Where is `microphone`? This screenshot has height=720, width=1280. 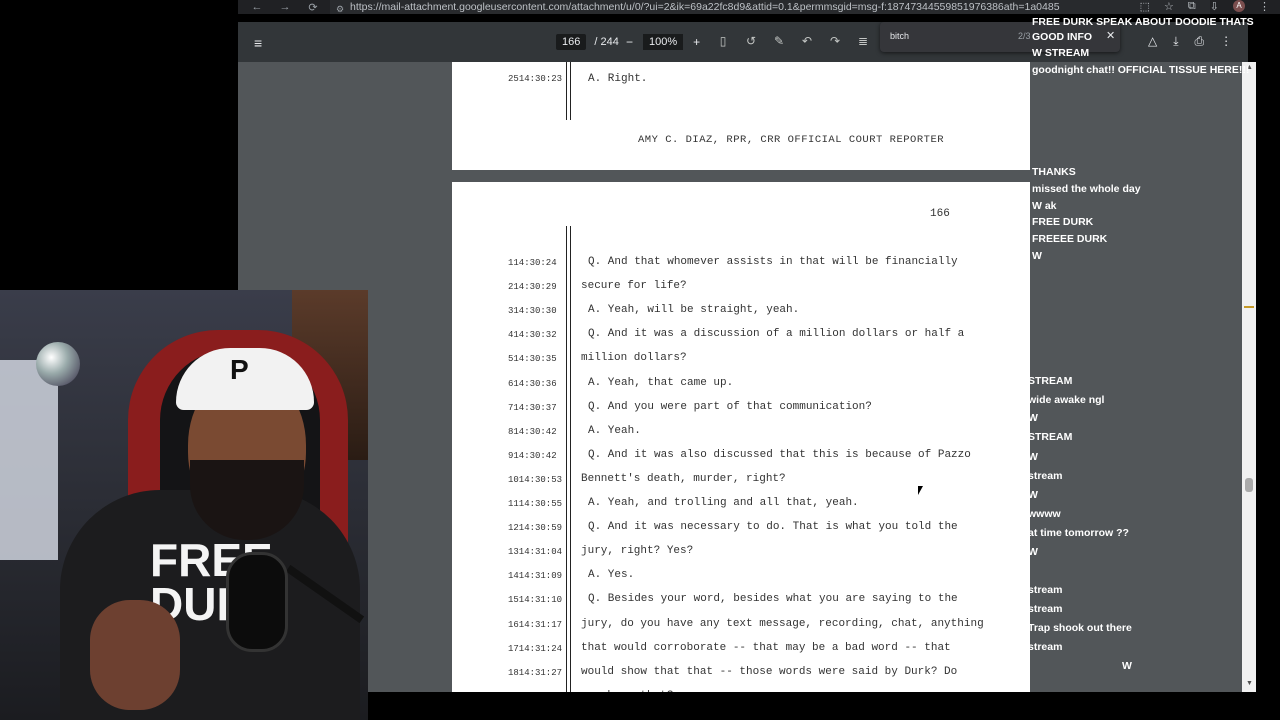 microphone is located at coordinates (257, 602).